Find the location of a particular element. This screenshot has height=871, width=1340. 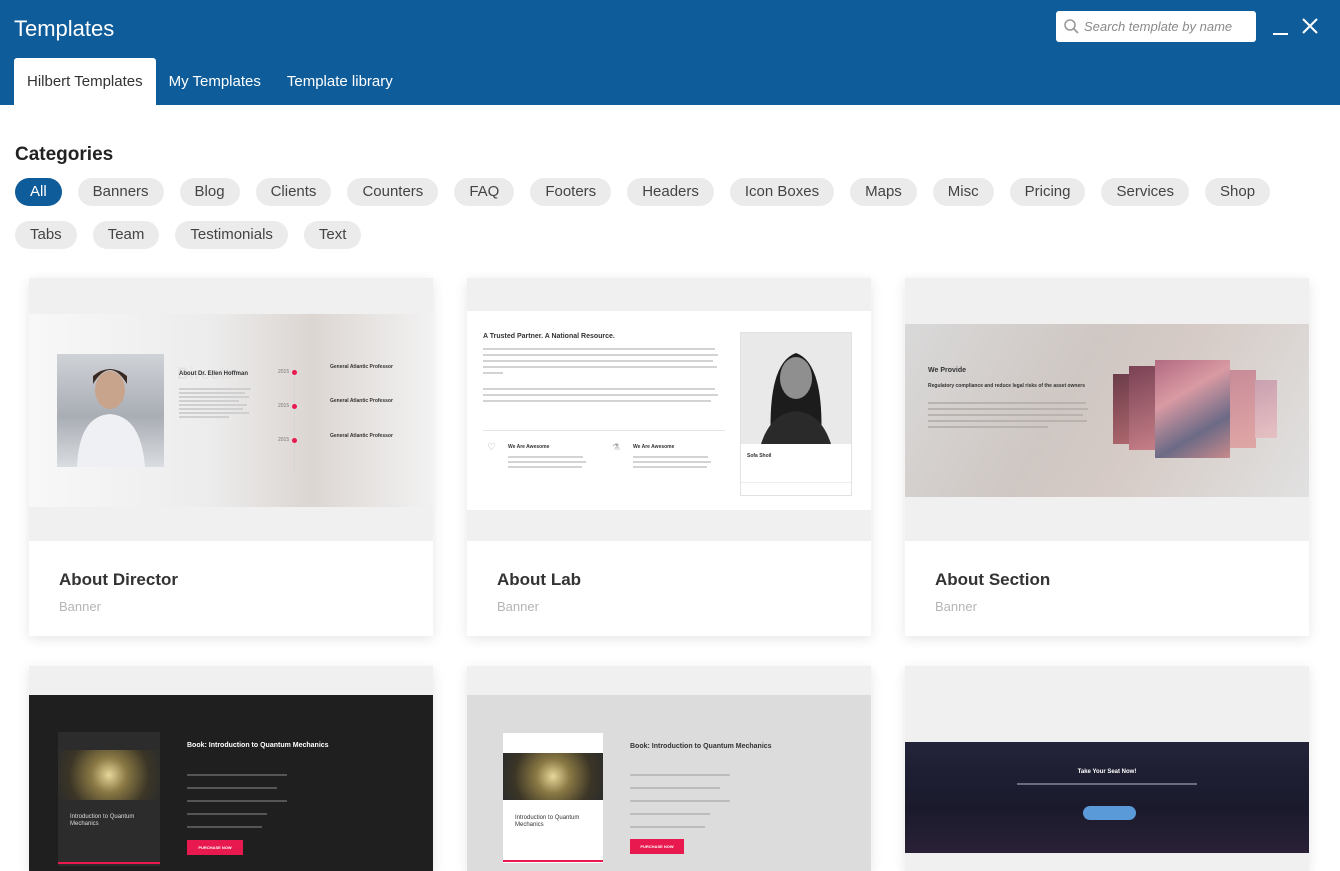

preview-heading: We Provide is located at coordinates (947, 370).